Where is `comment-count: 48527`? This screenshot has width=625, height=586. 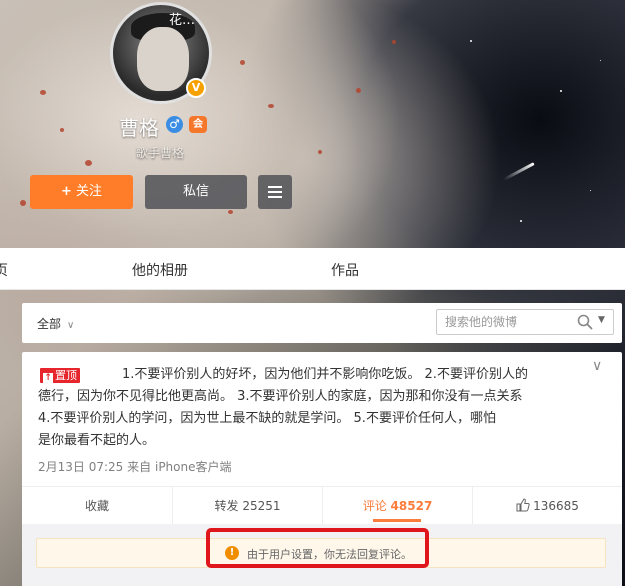 comment-count: 48527 is located at coordinates (411, 506).